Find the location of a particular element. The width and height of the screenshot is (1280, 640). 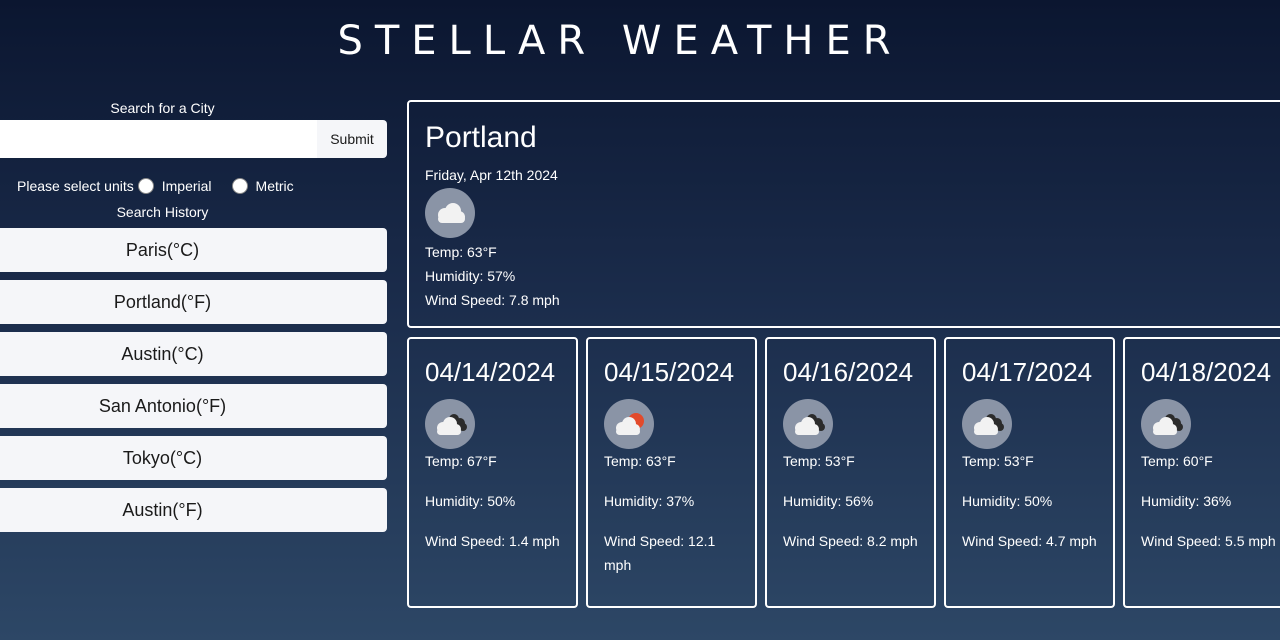

forecast-date: 04/17/2024 is located at coordinates (1027, 372).